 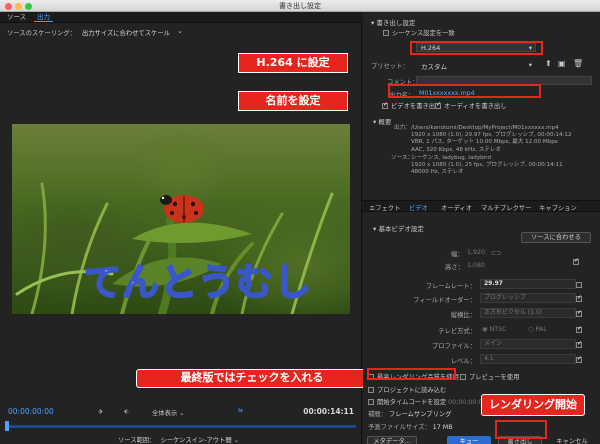 I want to click on start-tc-row: 開始タイムコードを設定 00;00;00;00, so click(x=427, y=401).